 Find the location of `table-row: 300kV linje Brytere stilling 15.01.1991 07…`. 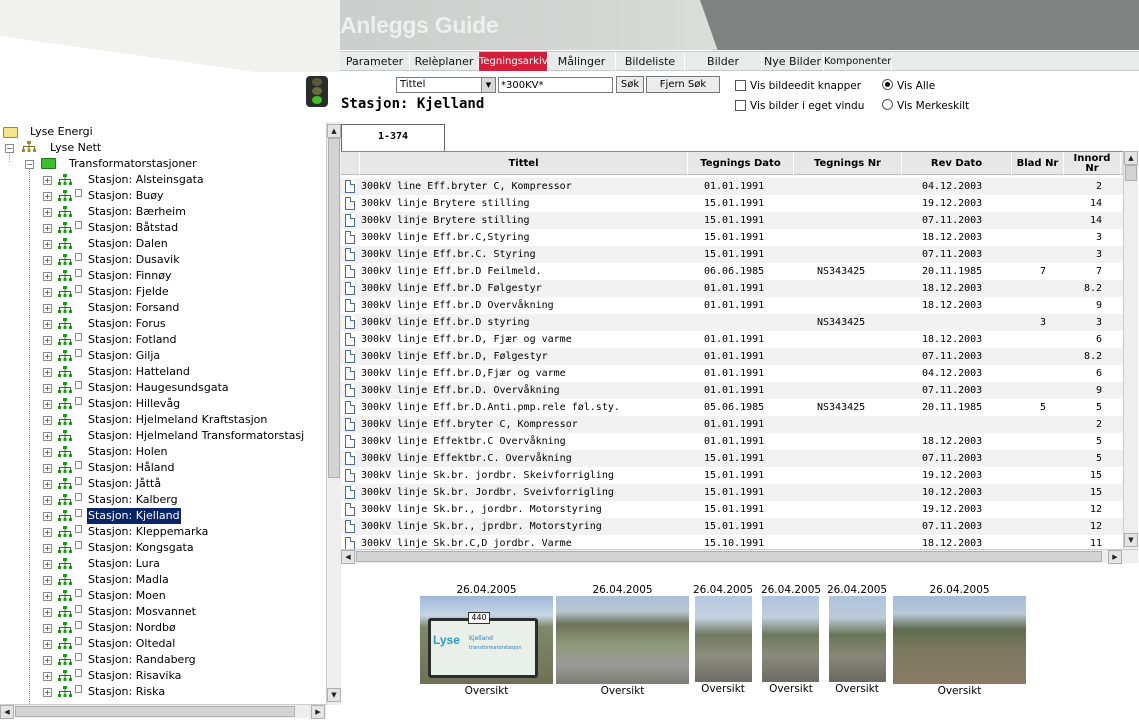

table-row: 300kV linje Brytere stilling 15.01.1991 07… is located at coordinates (732, 220).